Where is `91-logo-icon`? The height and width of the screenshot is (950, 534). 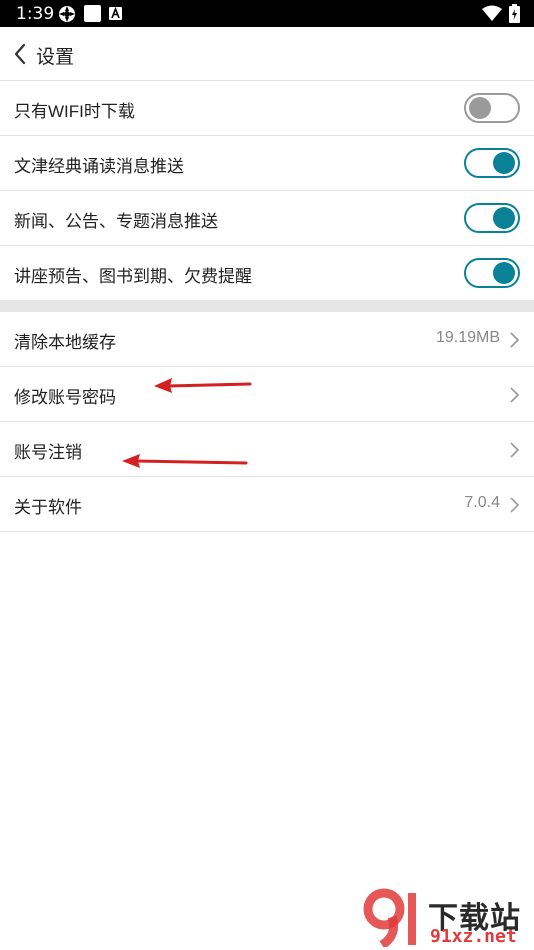
91-logo-icon is located at coordinates (389, 917).